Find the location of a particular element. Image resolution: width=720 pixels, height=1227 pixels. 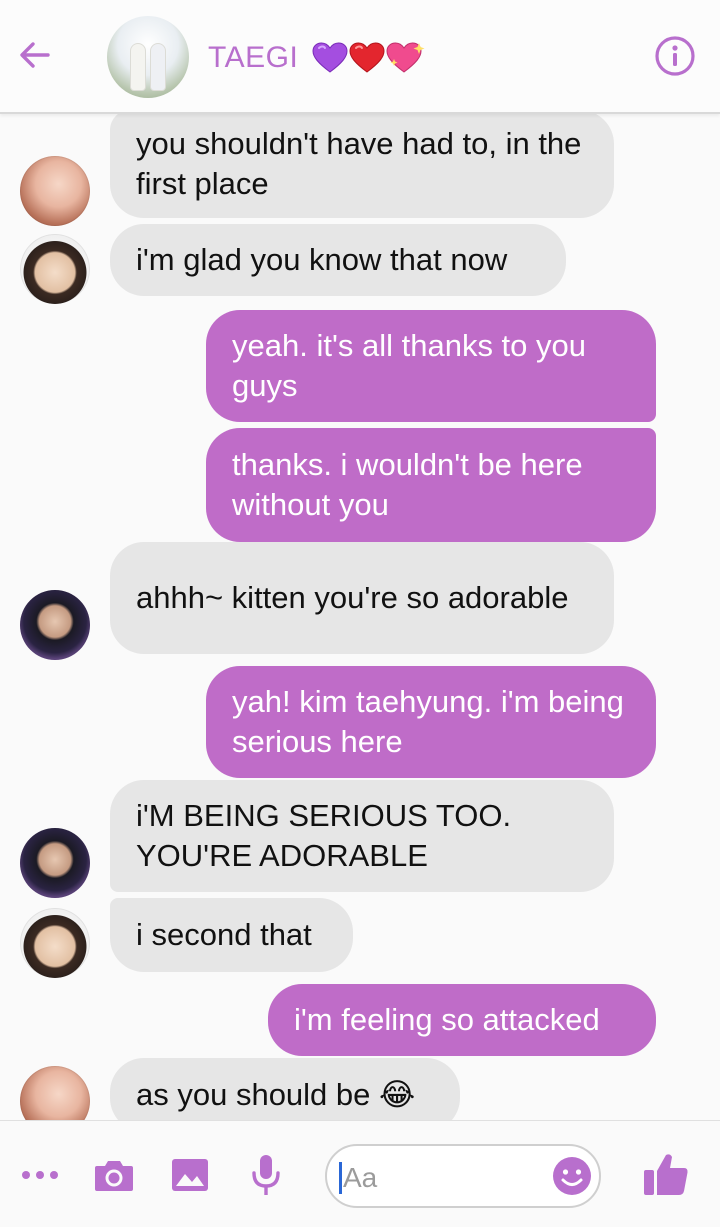

message-bubble-outgoing: yeah. it's all thanks to you guys is located at coordinates (431, 366).